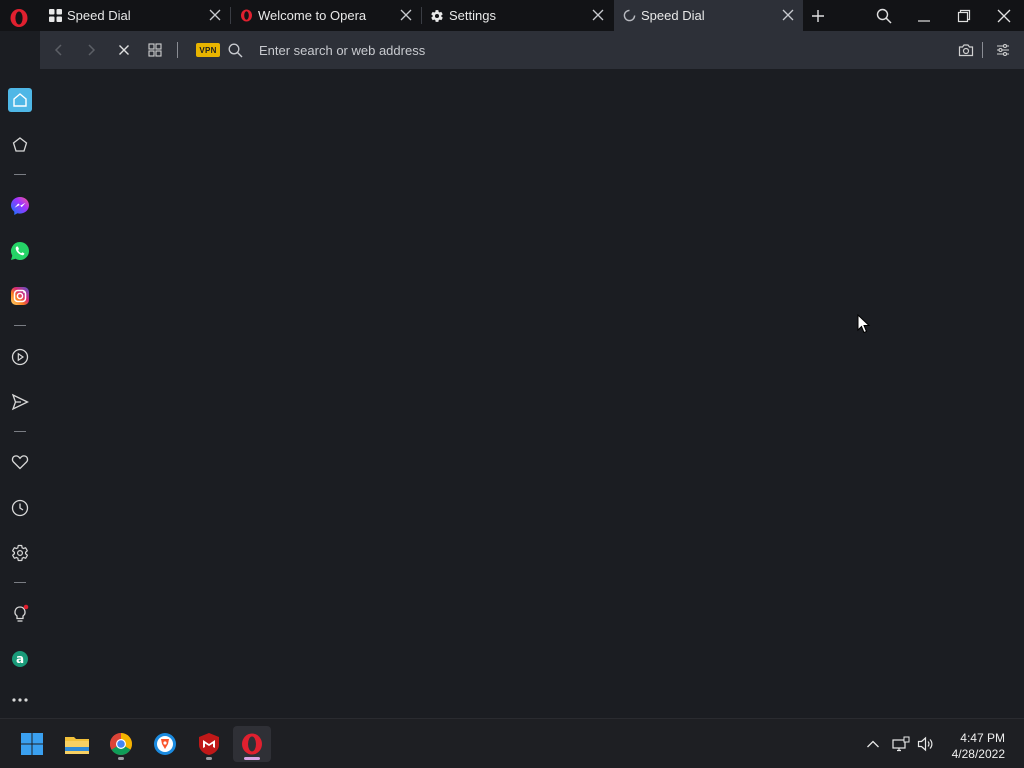 Image resolution: width=1024 pixels, height=768 pixels. I want to click on clock-date: 4/28/2022, so click(978, 754).